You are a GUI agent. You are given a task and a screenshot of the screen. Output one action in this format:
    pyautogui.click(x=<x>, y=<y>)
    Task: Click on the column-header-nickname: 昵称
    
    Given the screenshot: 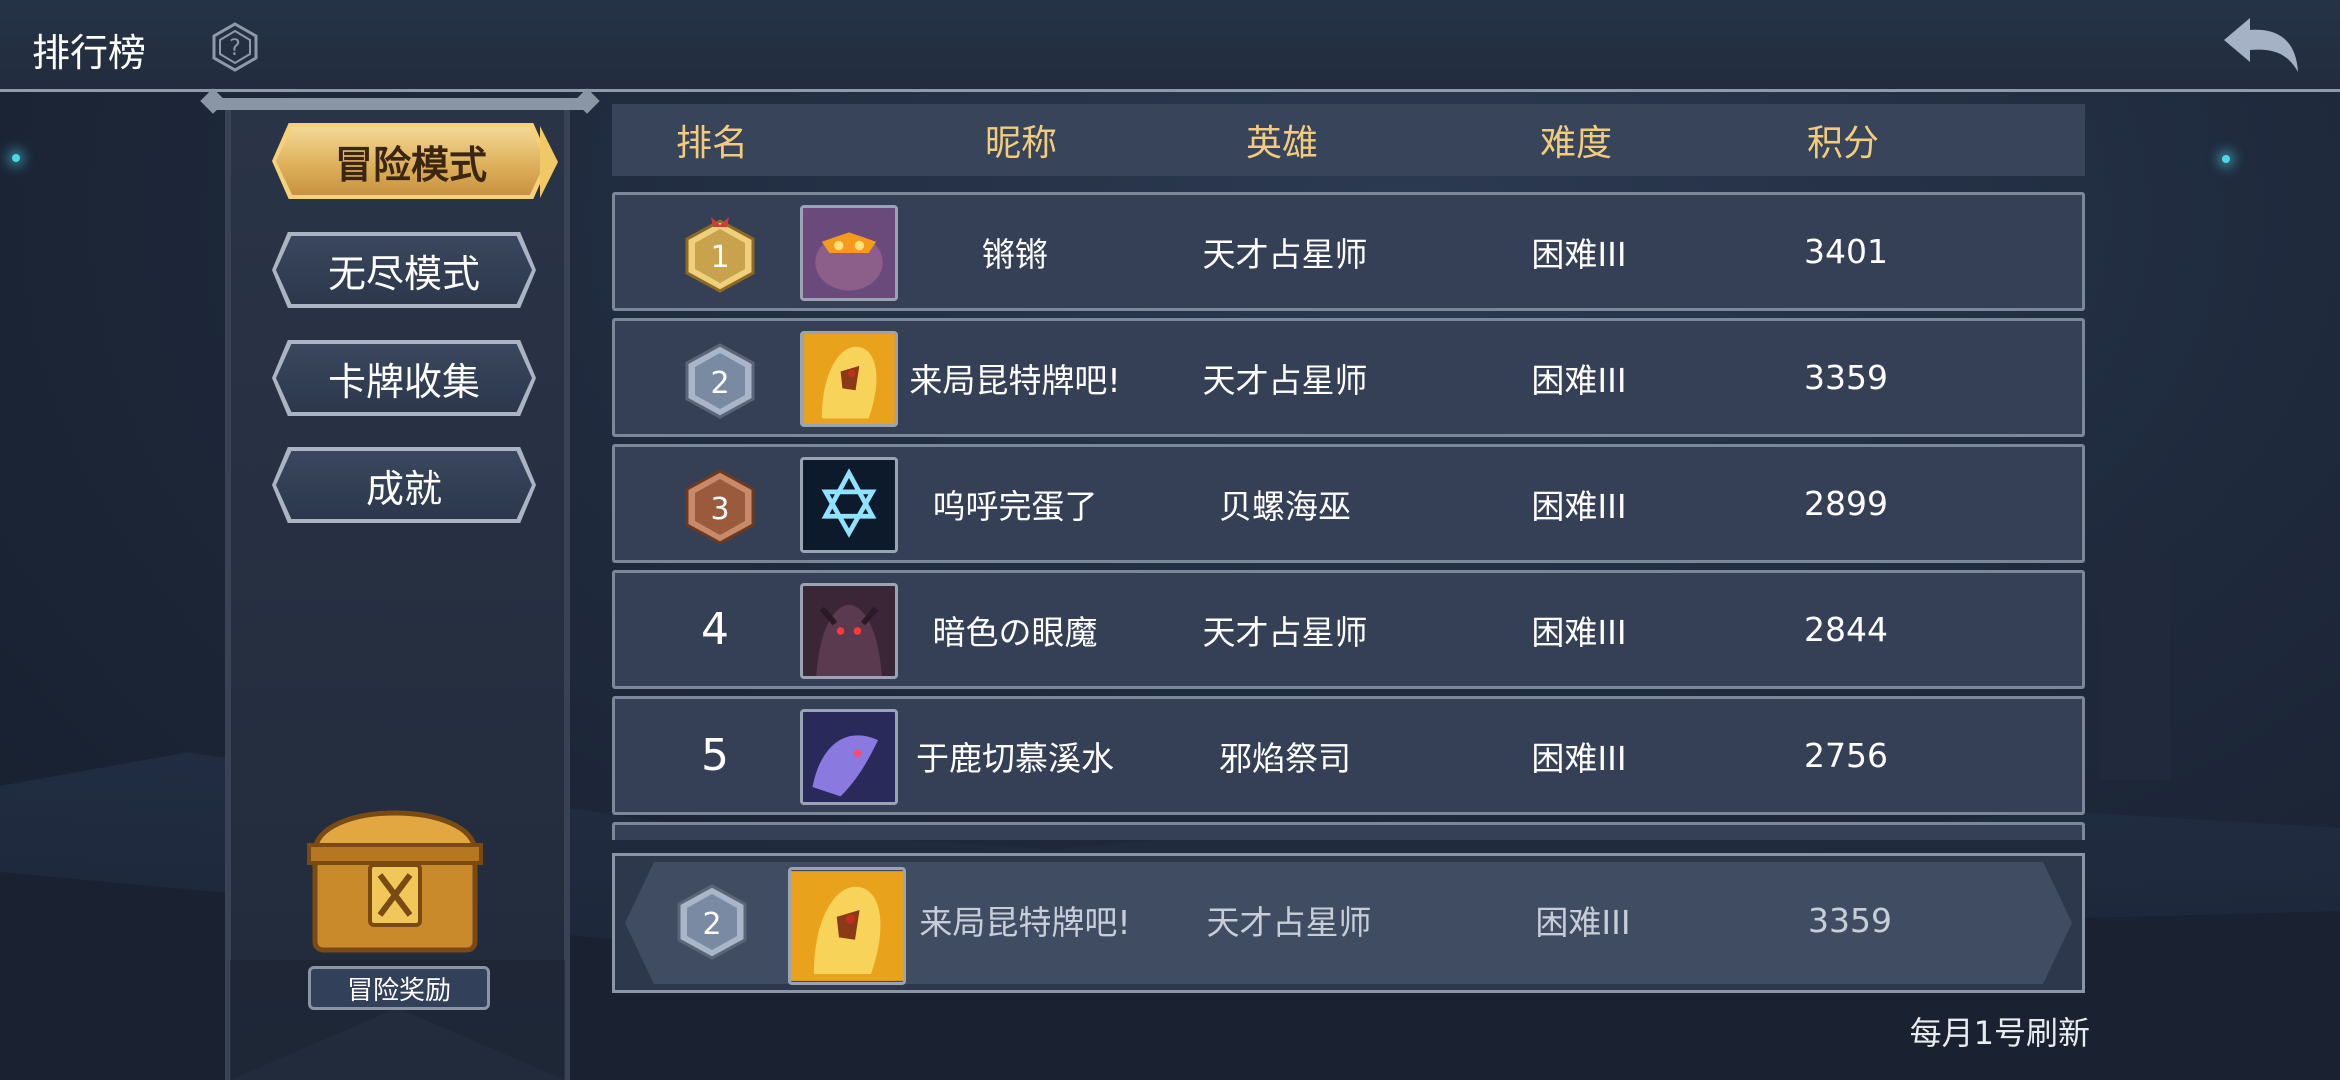 What is the action you would take?
    pyautogui.click(x=1020, y=143)
    